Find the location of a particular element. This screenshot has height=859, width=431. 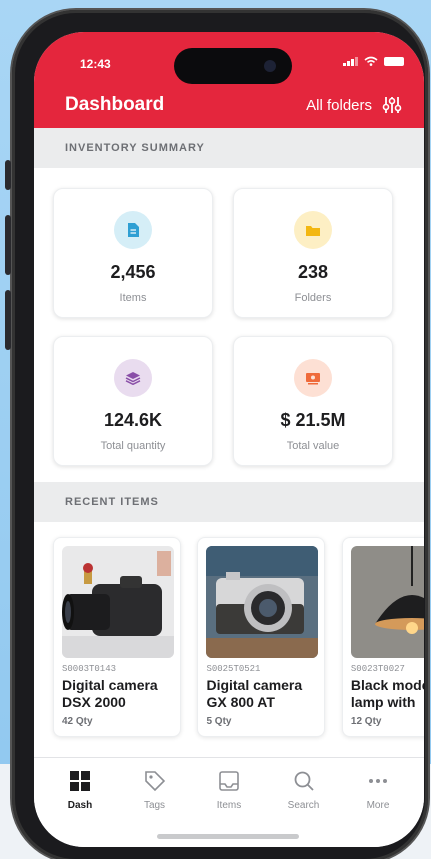

item-sku: S0003T0143 is located at coordinates (89, 669).